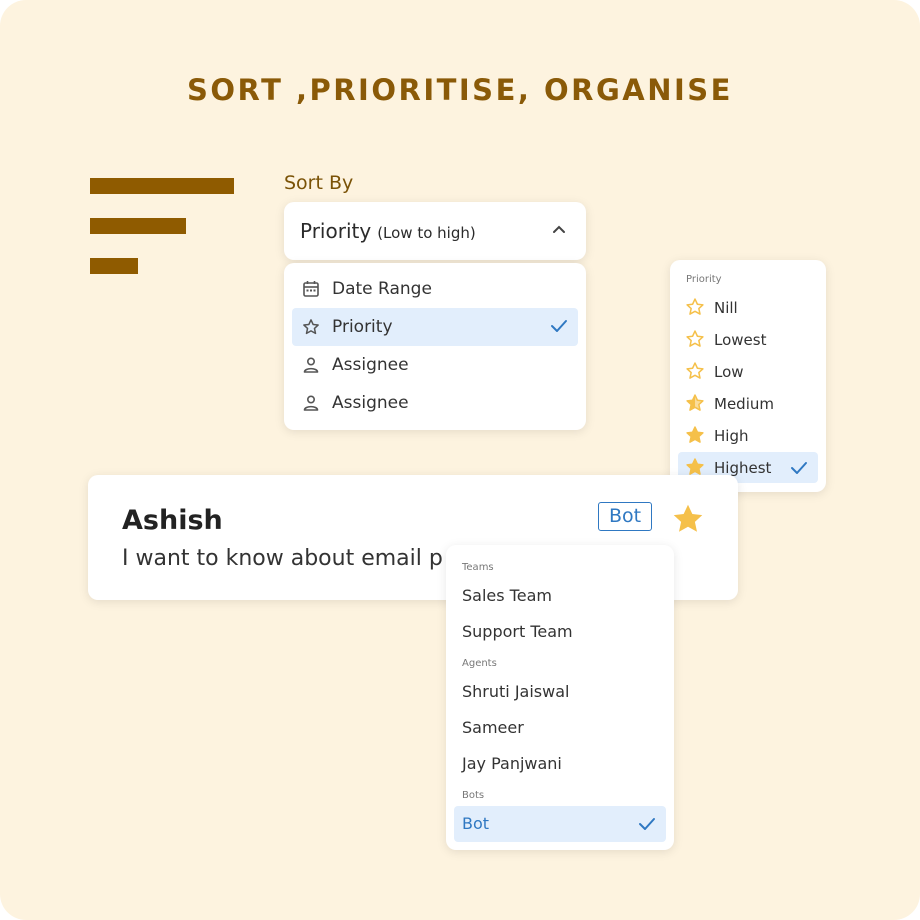  What do you see at coordinates (362, 327) in the screenshot?
I see `sort-option-label: Priority` at bounding box center [362, 327].